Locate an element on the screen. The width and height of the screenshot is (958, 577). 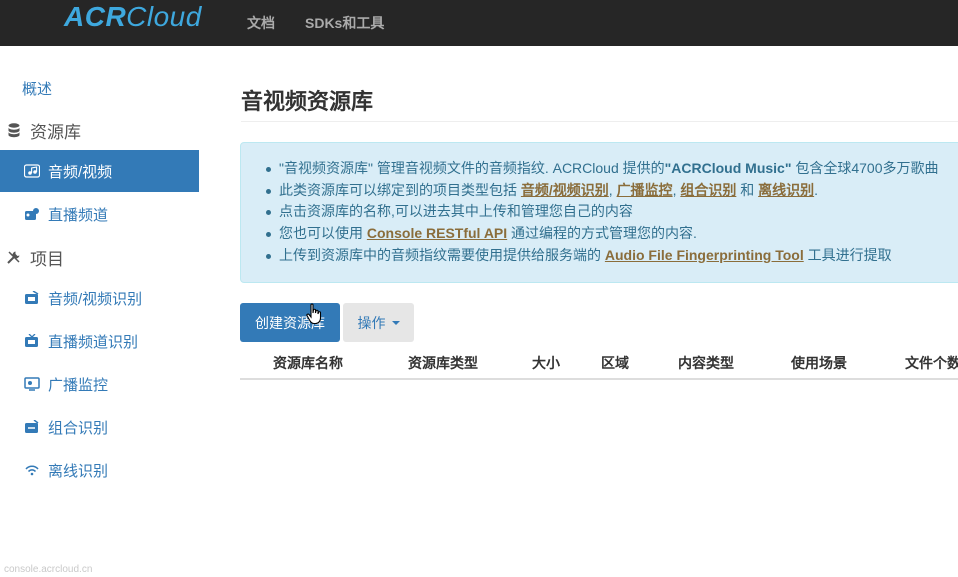
info-text: 和 is located at coordinates (747, 189).